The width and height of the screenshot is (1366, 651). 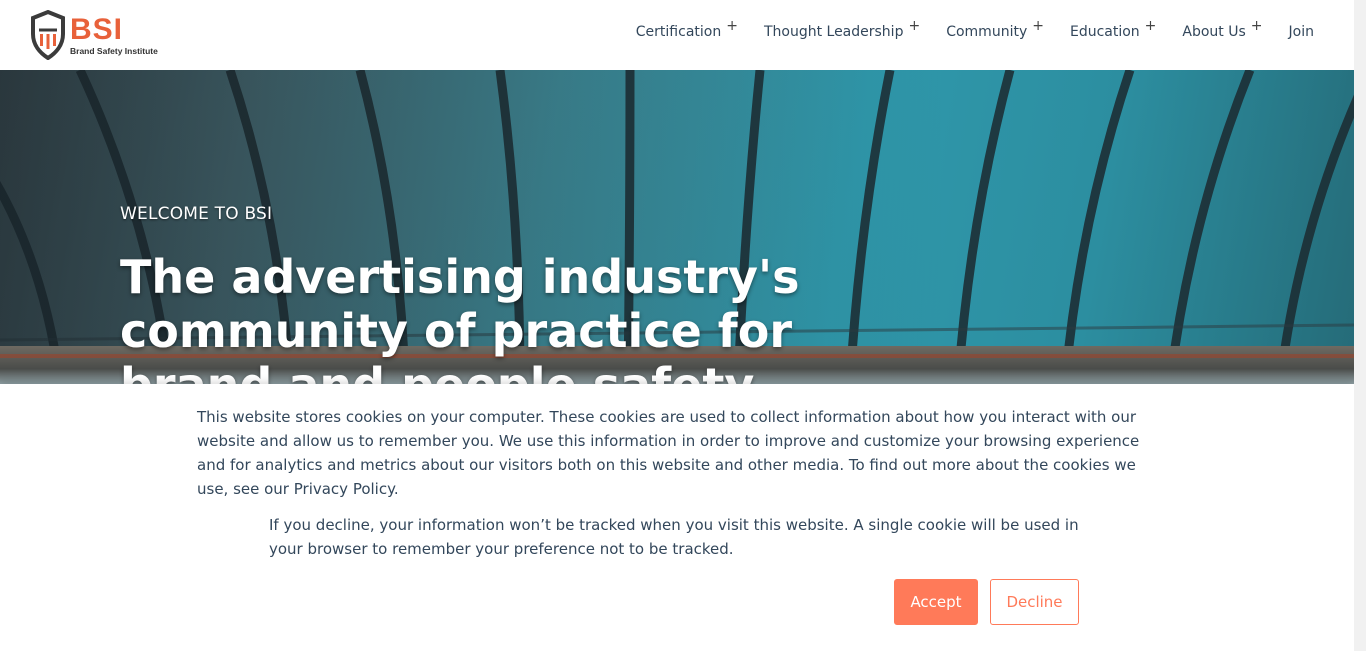 I want to click on logo-wordmark: BSI, so click(x=97, y=29).